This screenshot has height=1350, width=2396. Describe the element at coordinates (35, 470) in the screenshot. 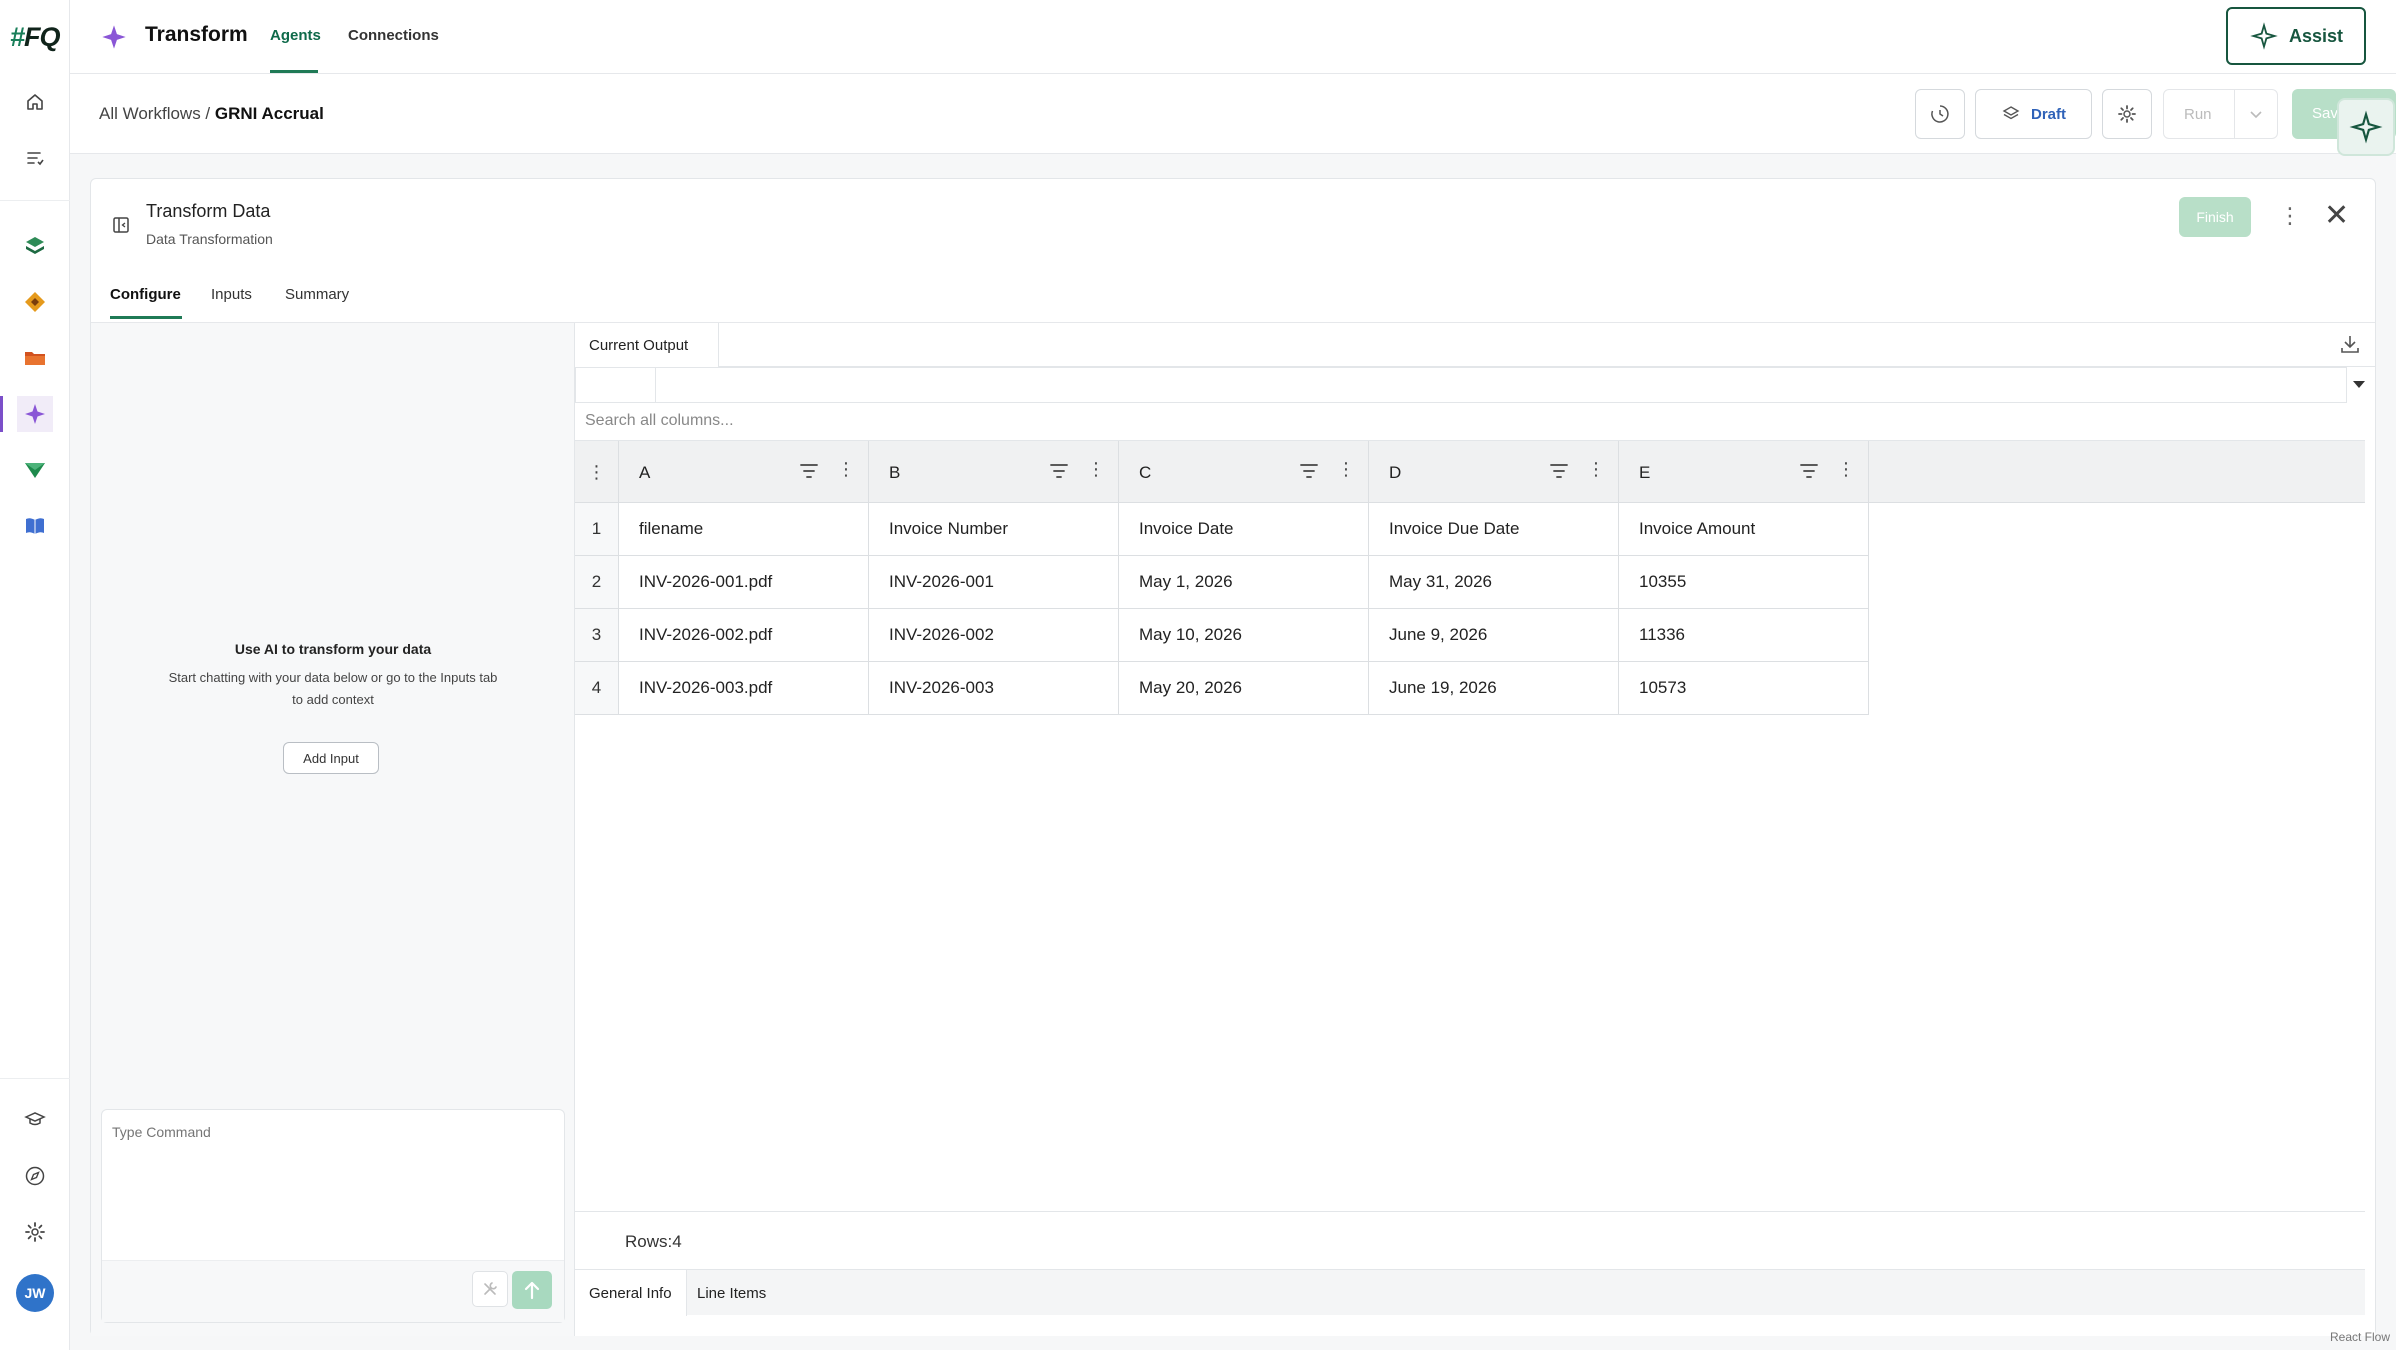

I see `send-app-icon` at that location.